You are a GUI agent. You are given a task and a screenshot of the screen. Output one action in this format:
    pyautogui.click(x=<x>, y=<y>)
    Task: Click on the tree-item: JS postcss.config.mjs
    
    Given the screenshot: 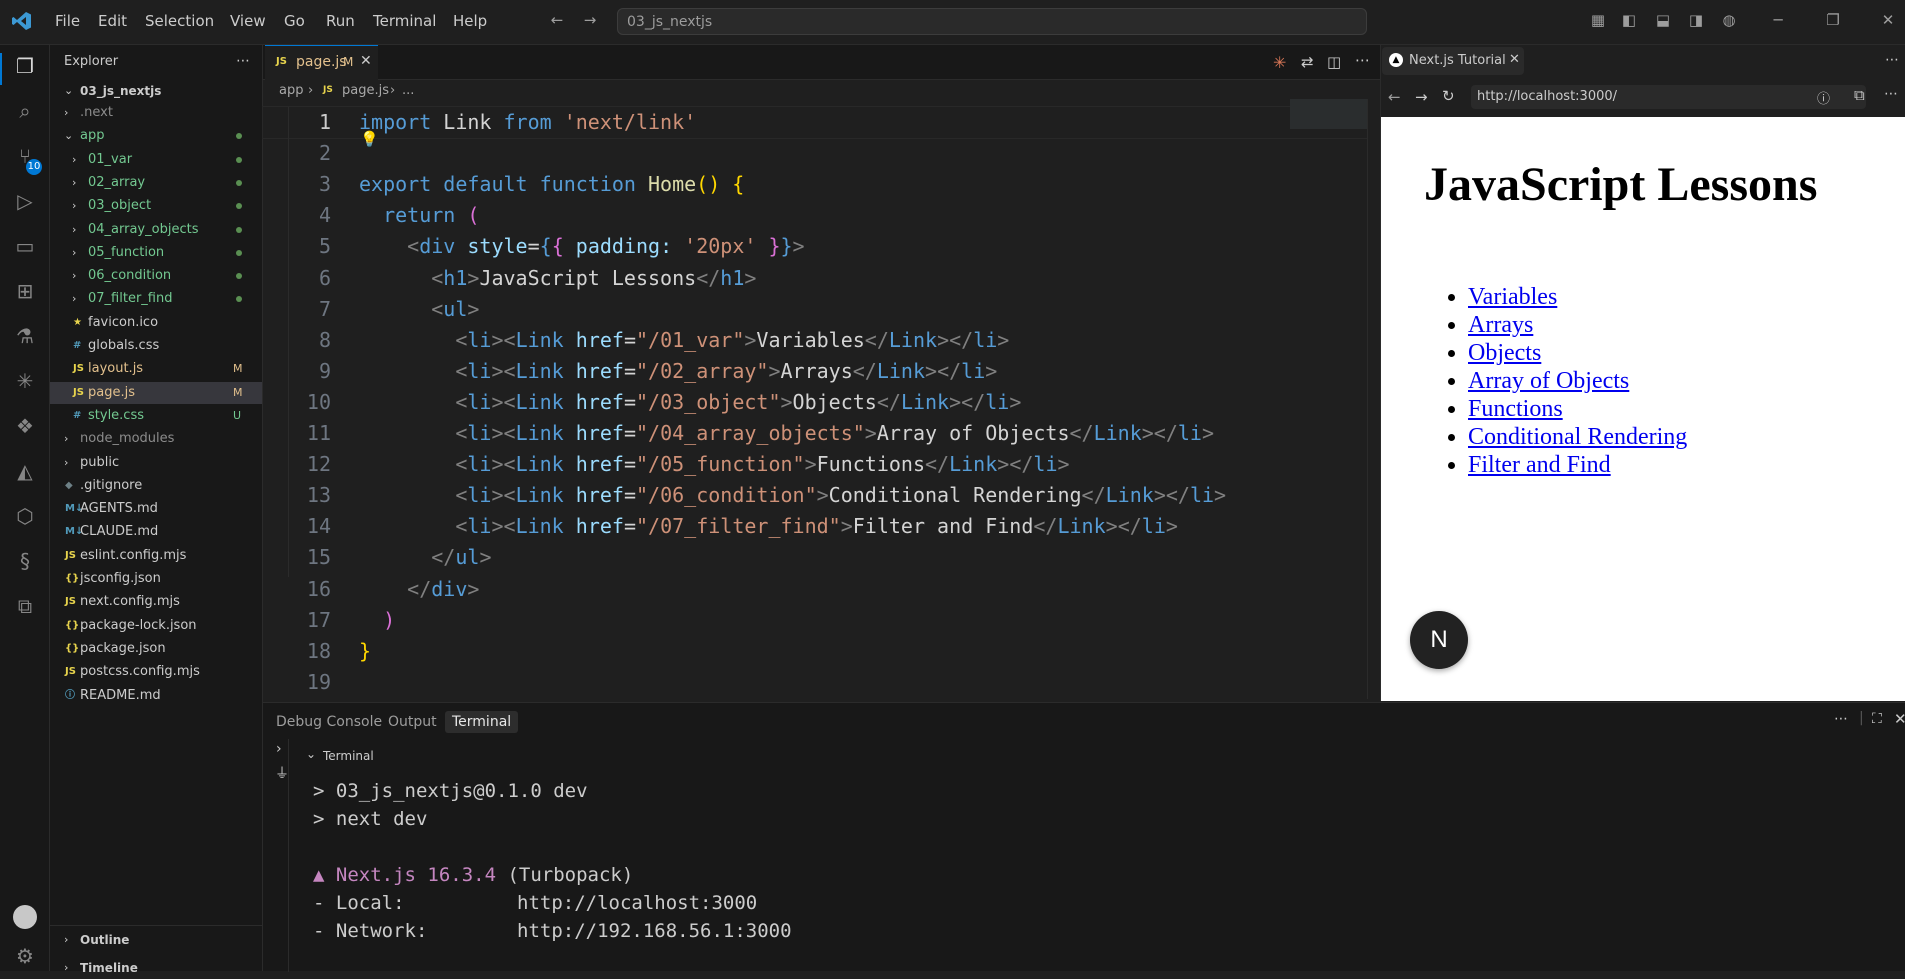 What is the action you would take?
    pyautogui.click(x=156, y=672)
    